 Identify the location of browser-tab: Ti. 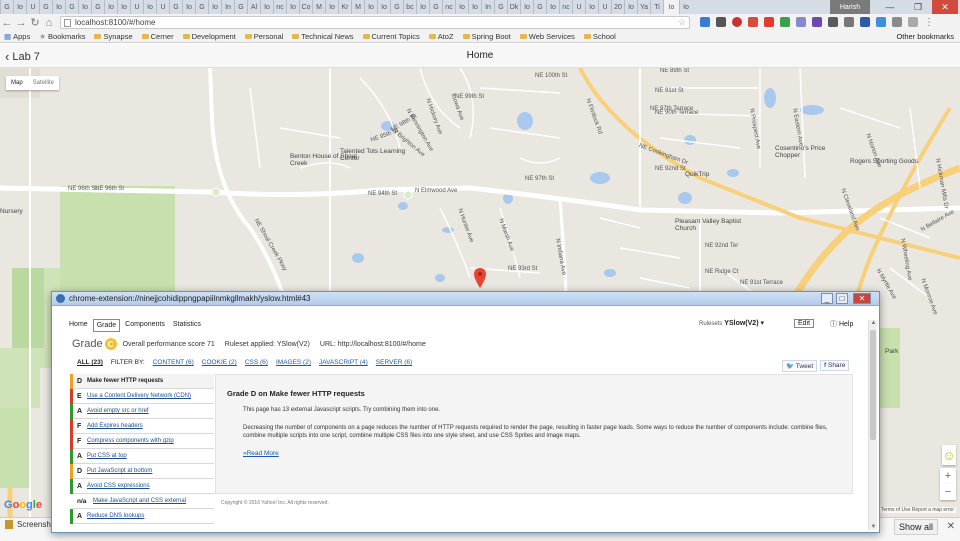
(656, 7).